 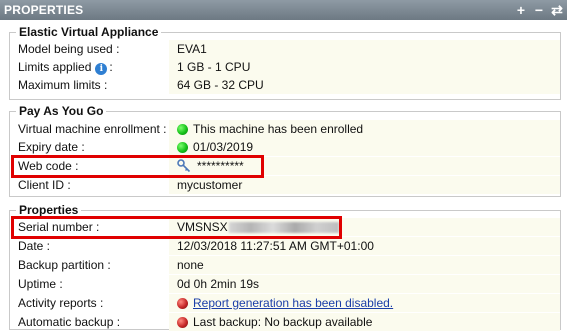 I want to click on maximum-limits-value-cell: 64 GB - 32 CPU, so click(x=364, y=85).